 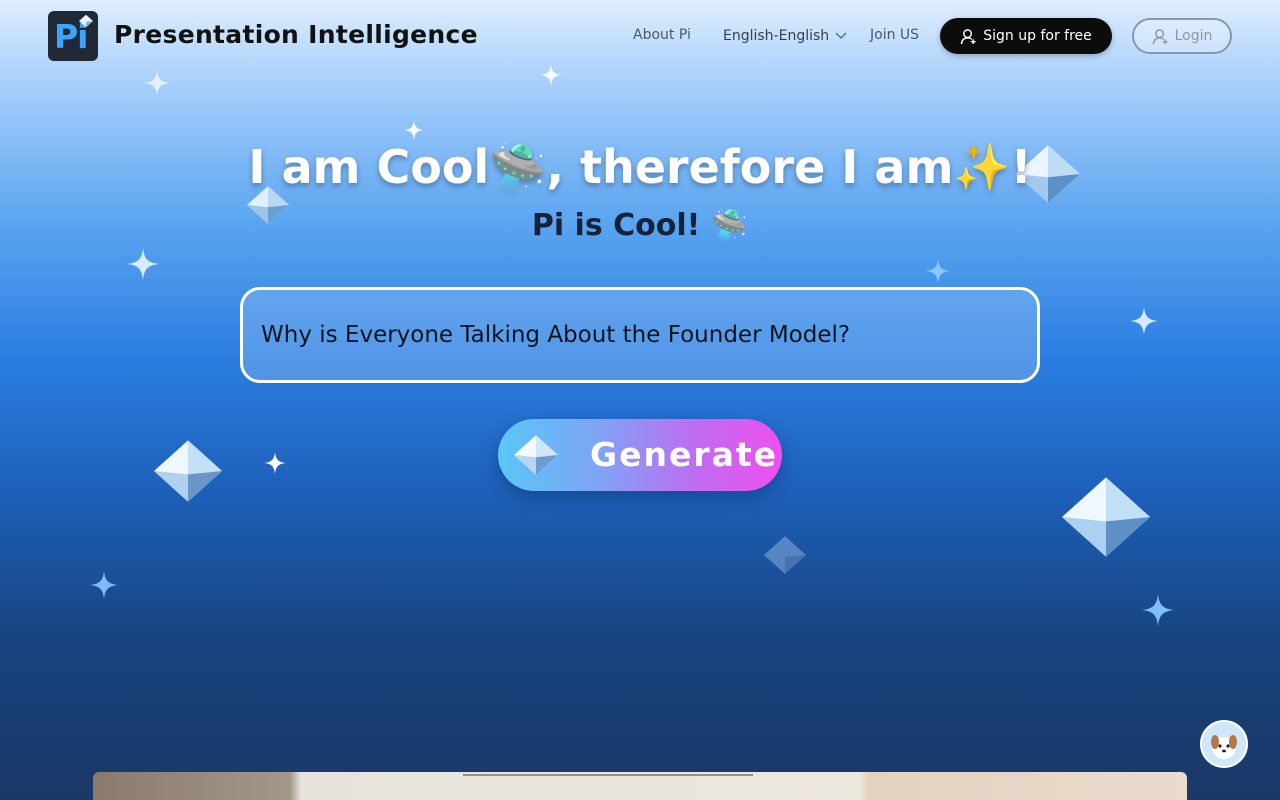 I want to click on generate-label: Generate, so click(x=684, y=454).